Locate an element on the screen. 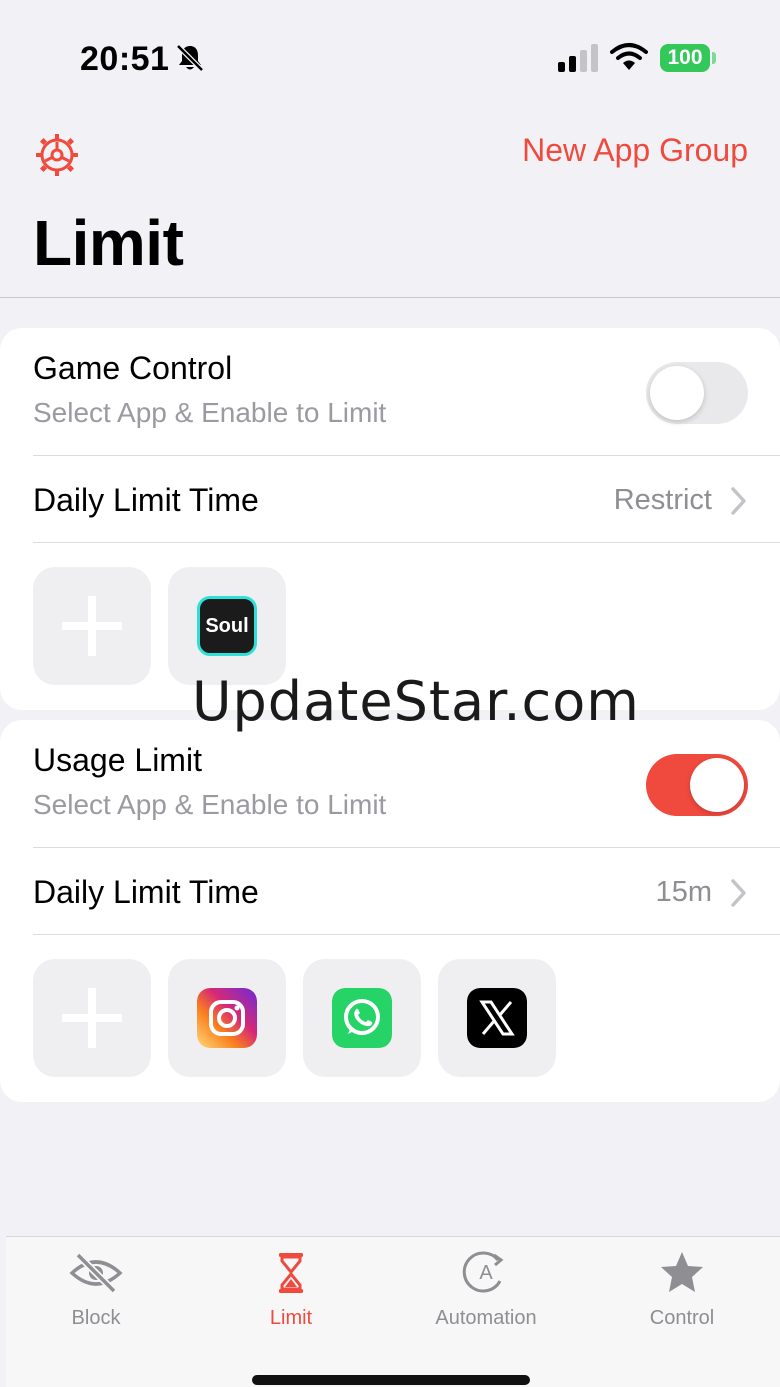 This screenshot has height=1387, width=780. svg-text: A is located at coordinates (486, 1273).